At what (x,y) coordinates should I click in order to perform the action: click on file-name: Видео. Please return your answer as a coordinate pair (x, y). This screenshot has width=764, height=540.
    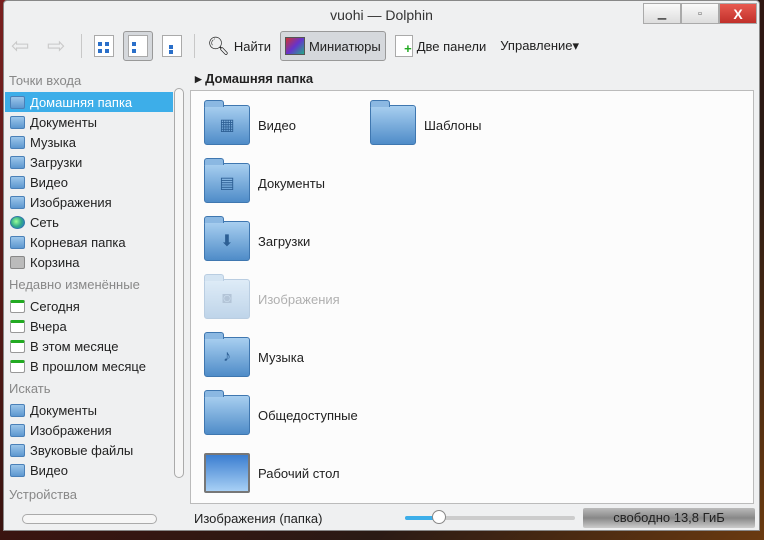
    Looking at the image, I should click on (277, 125).